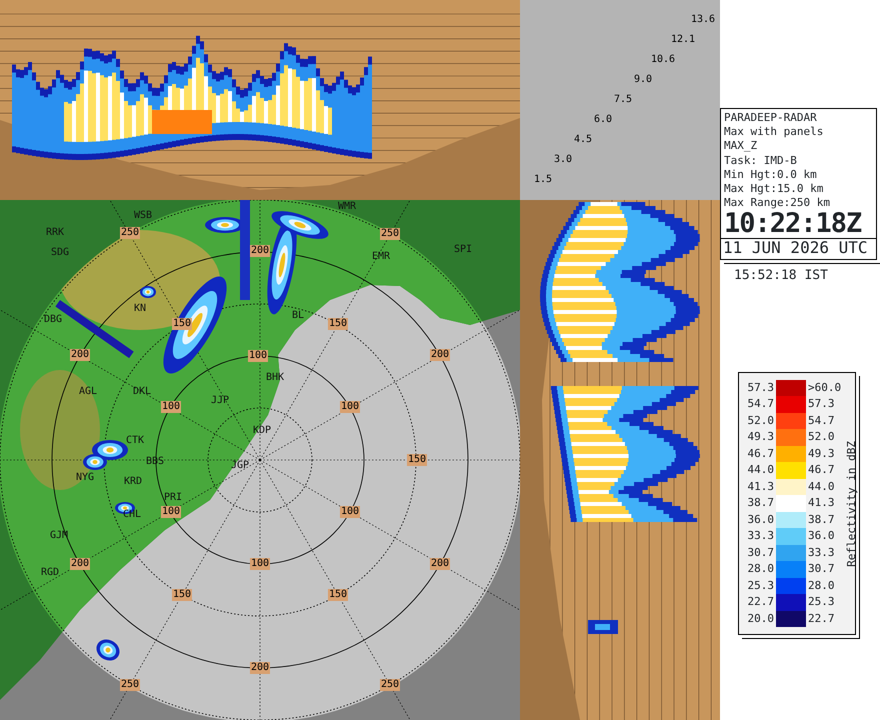  Describe the element at coordinates (643, 80) in the screenshot. I see `height-label: 9.0` at that location.